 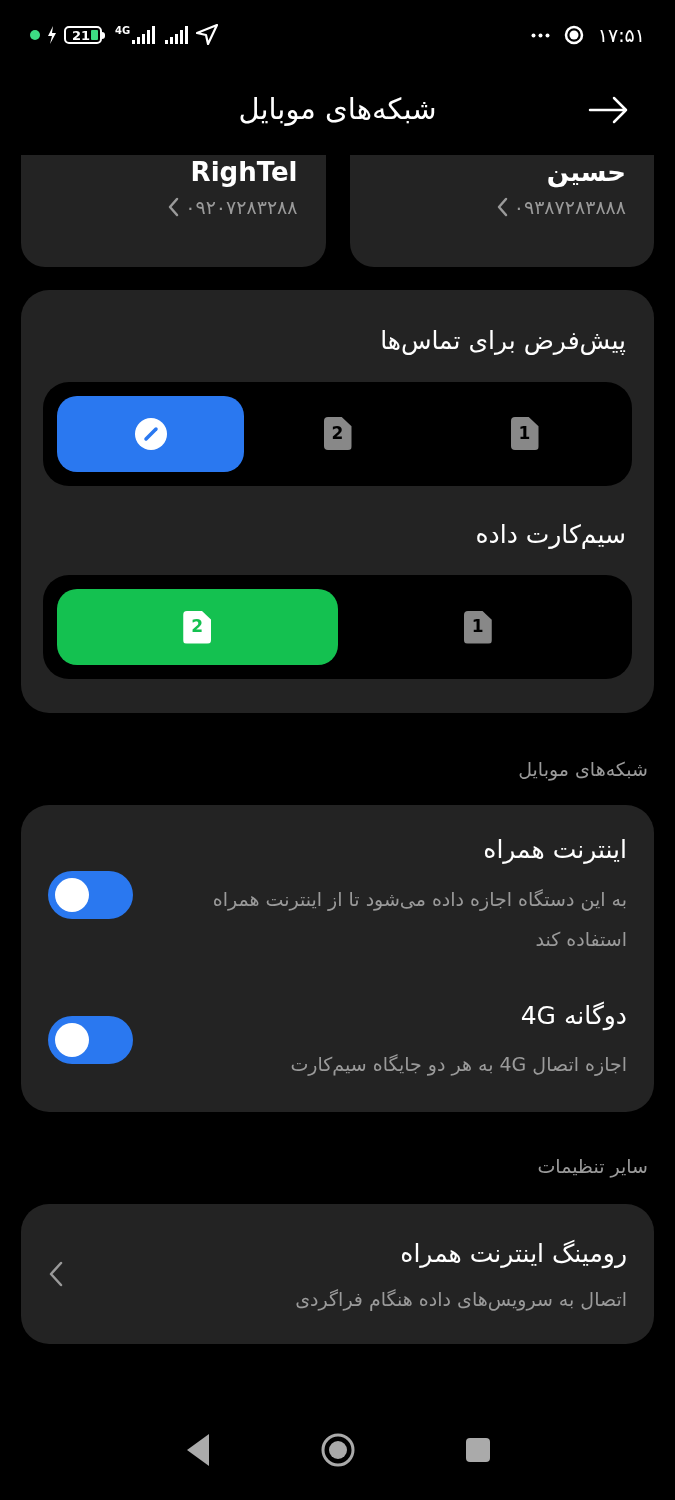 What do you see at coordinates (573, 35) in the screenshot?
I see `record-icon` at bounding box center [573, 35].